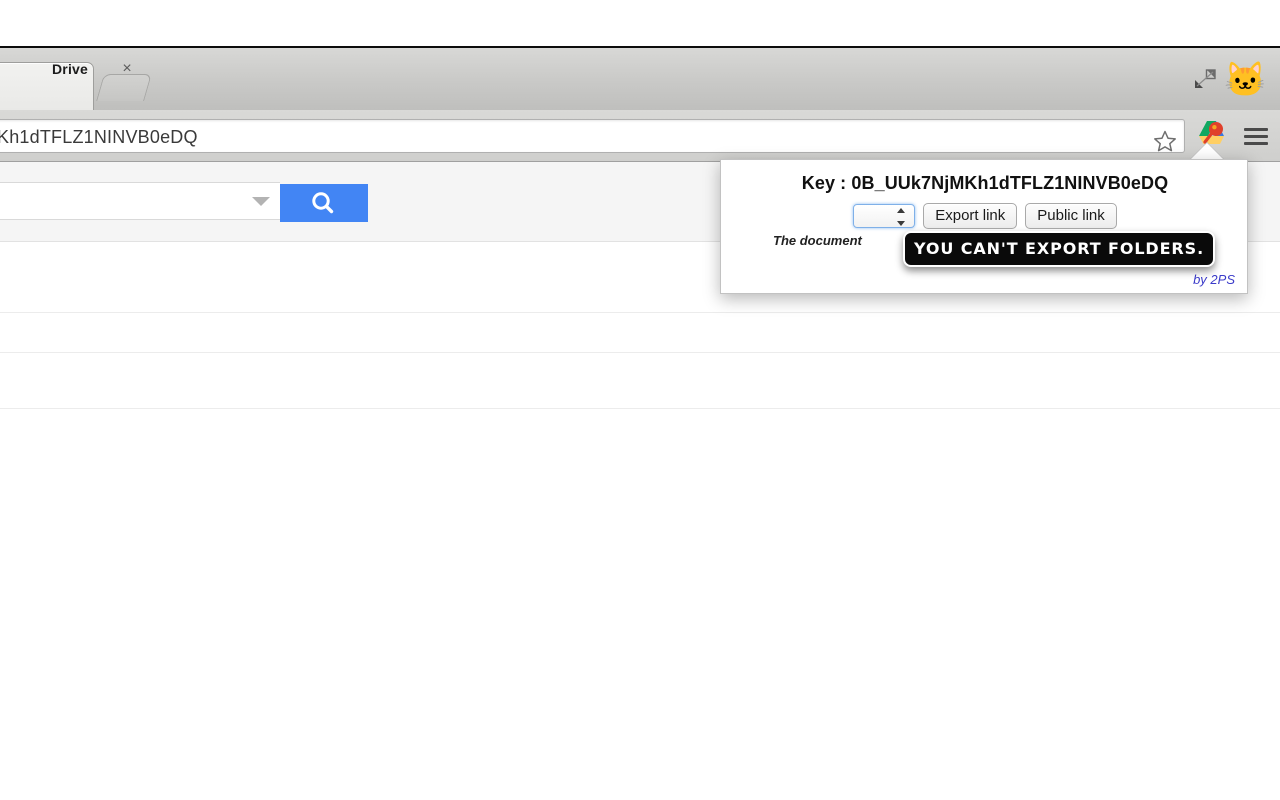 Image resolution: width=1280 pixels, height=800 pixels. Describe the element at coordinates (817, 240) in the screenshot. I see `popup-note-text: The document` at that location.